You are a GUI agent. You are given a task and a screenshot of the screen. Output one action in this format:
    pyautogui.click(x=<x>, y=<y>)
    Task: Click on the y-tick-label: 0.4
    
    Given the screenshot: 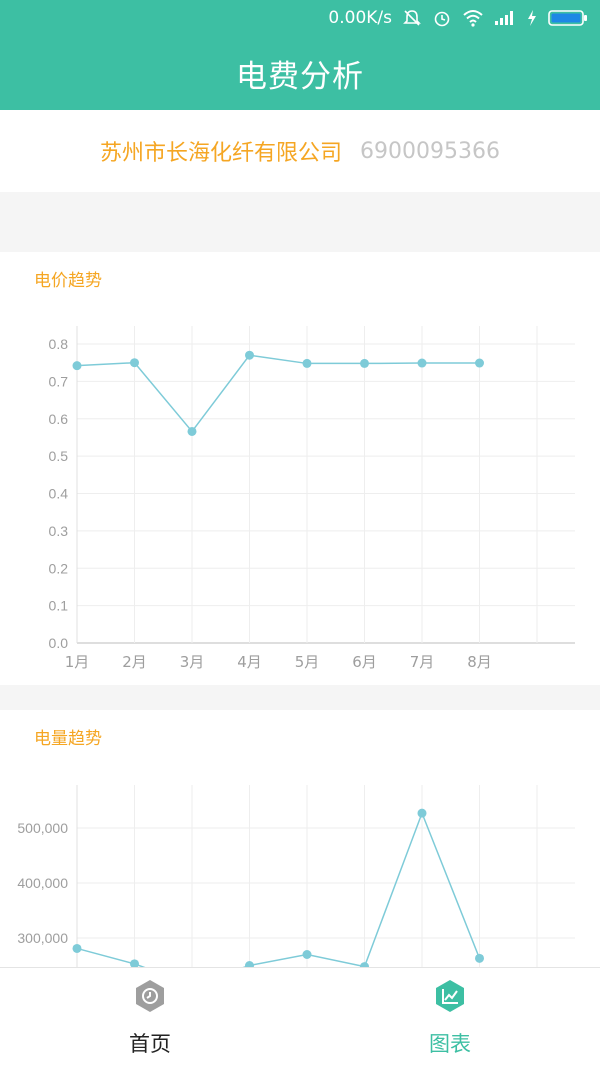 What is the action you would take?
    pyautogui.click(x=59, y=494)
    